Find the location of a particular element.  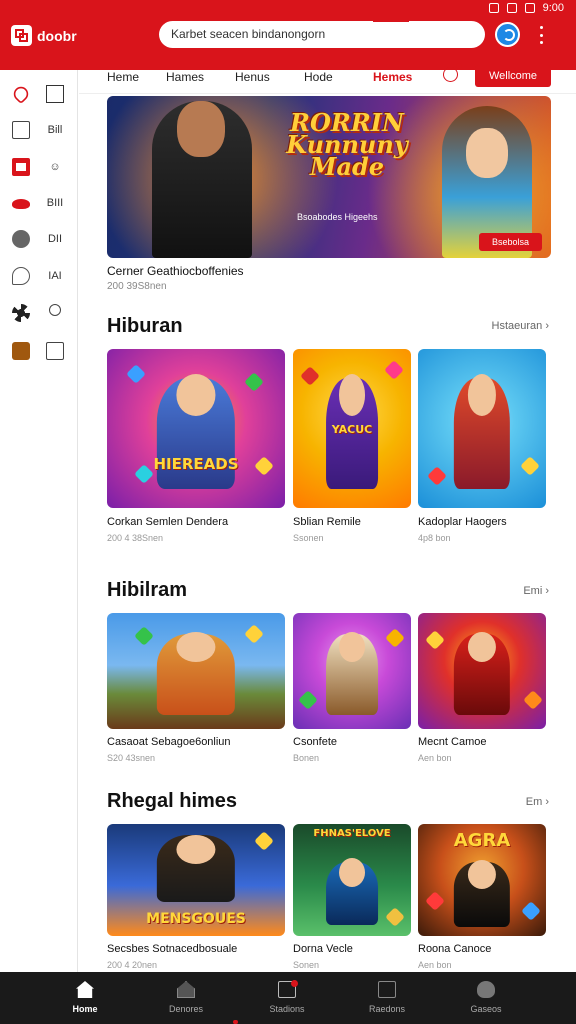

game-thumbnail: AGRA is located at coordinates (482, 880).